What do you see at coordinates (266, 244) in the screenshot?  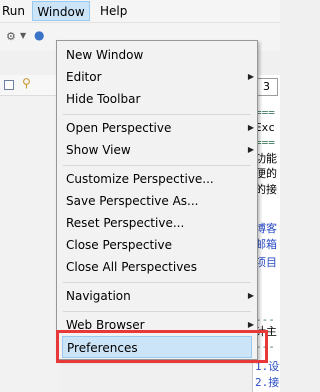 I see `editor-line: 邮箱` at bounding box center [266, 244].